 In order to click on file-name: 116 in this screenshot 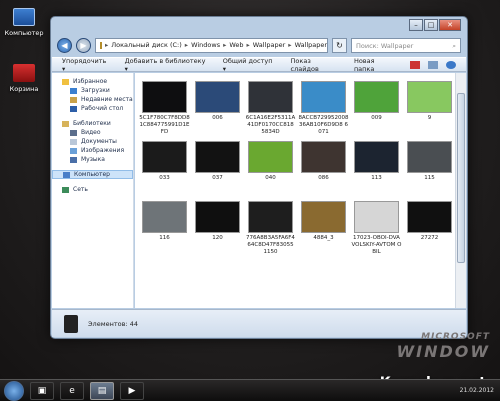, I will do `click(164, 238)`.